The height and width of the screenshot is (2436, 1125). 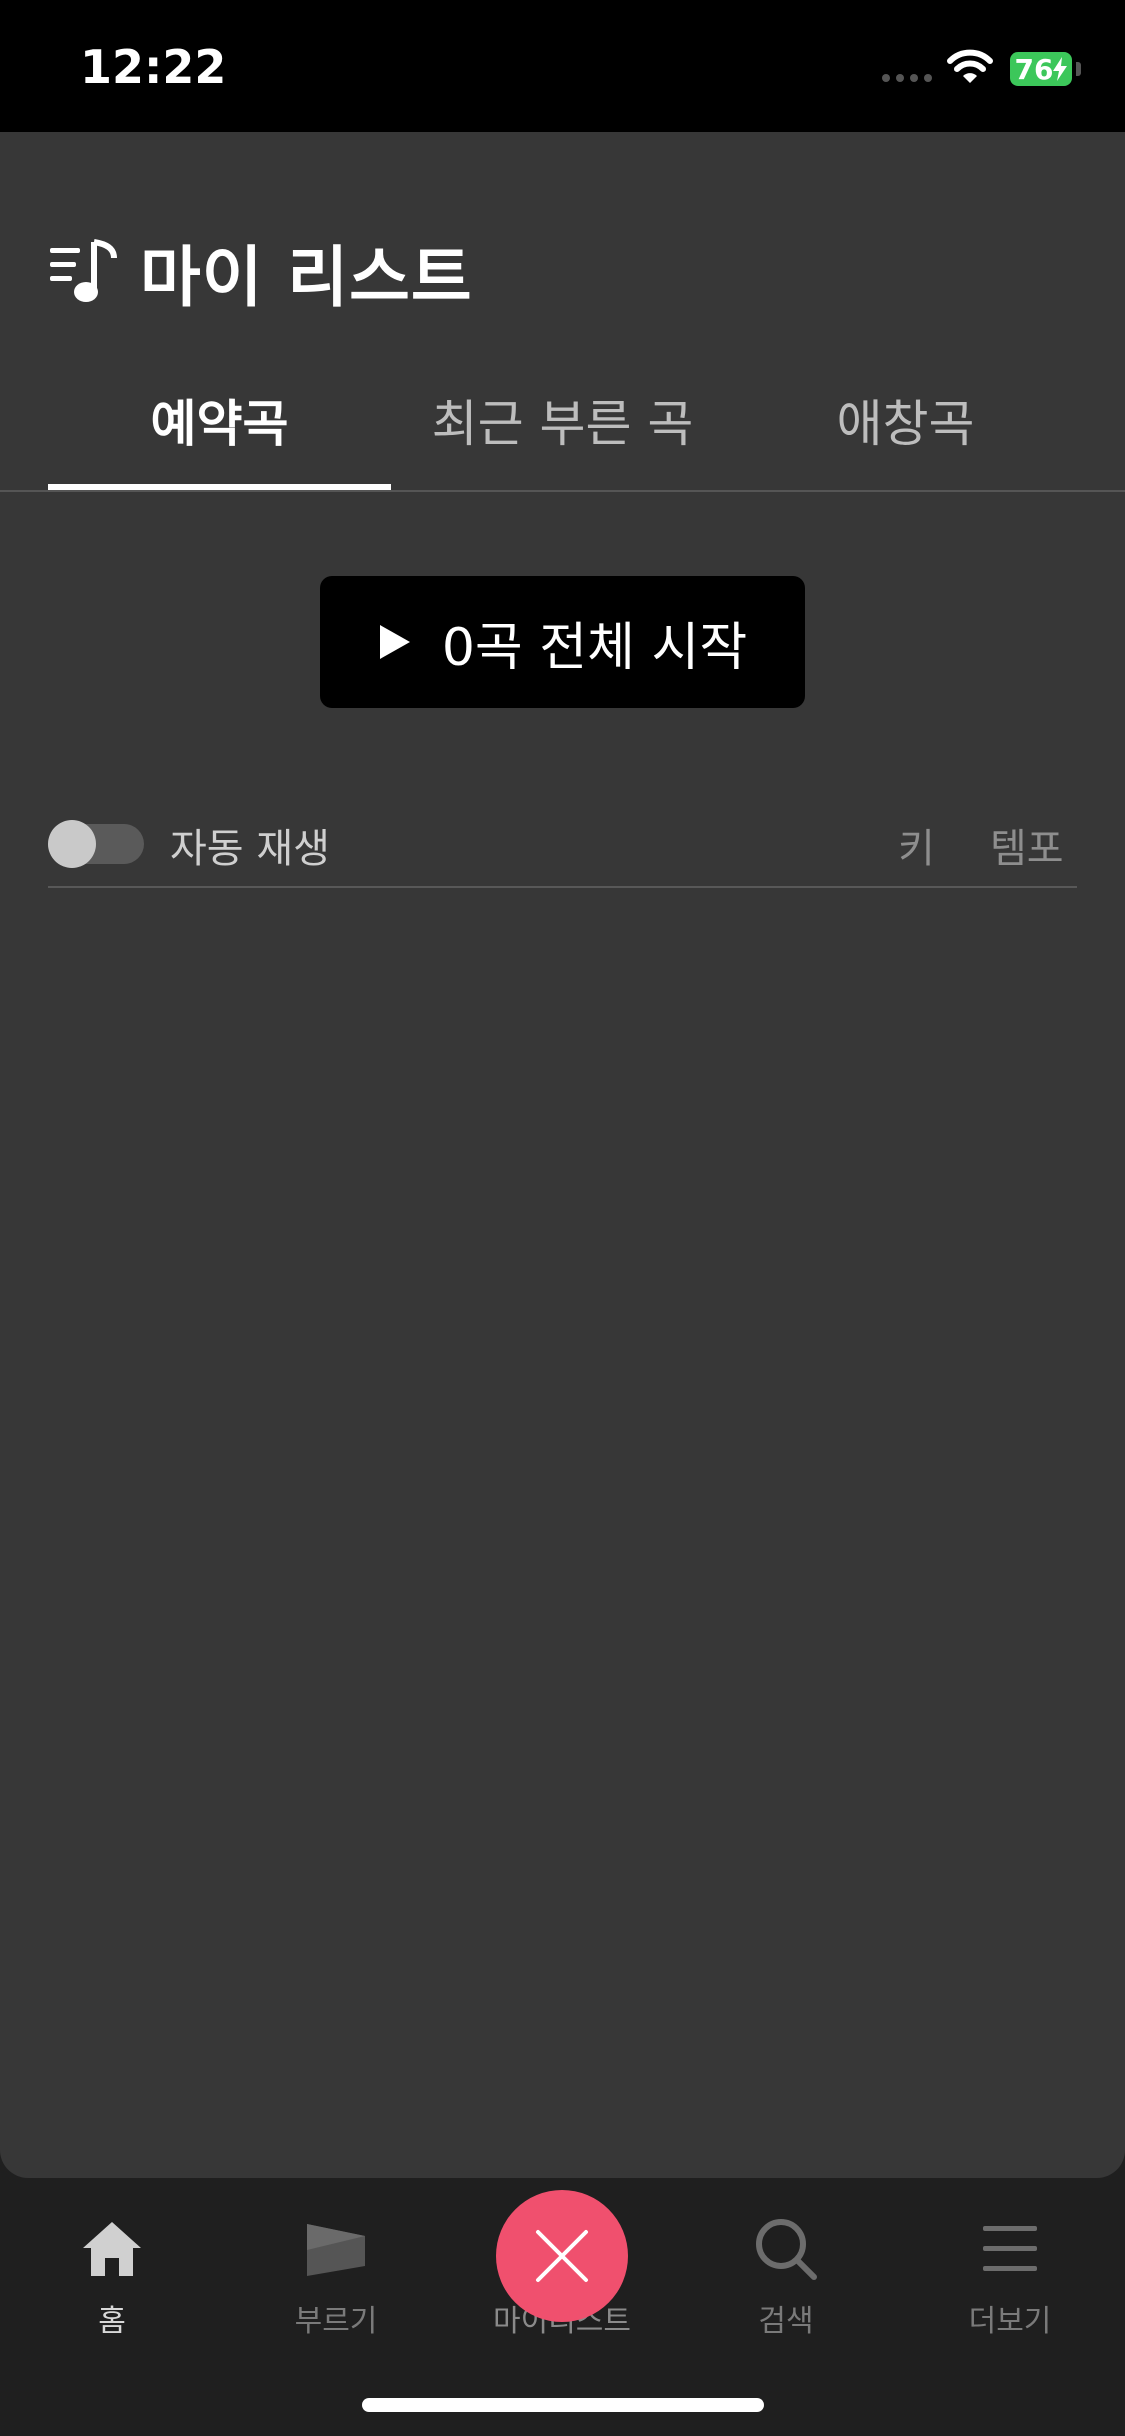 I want to click on tab-label: 최근 부른 곡, so click(x=562, y=424).